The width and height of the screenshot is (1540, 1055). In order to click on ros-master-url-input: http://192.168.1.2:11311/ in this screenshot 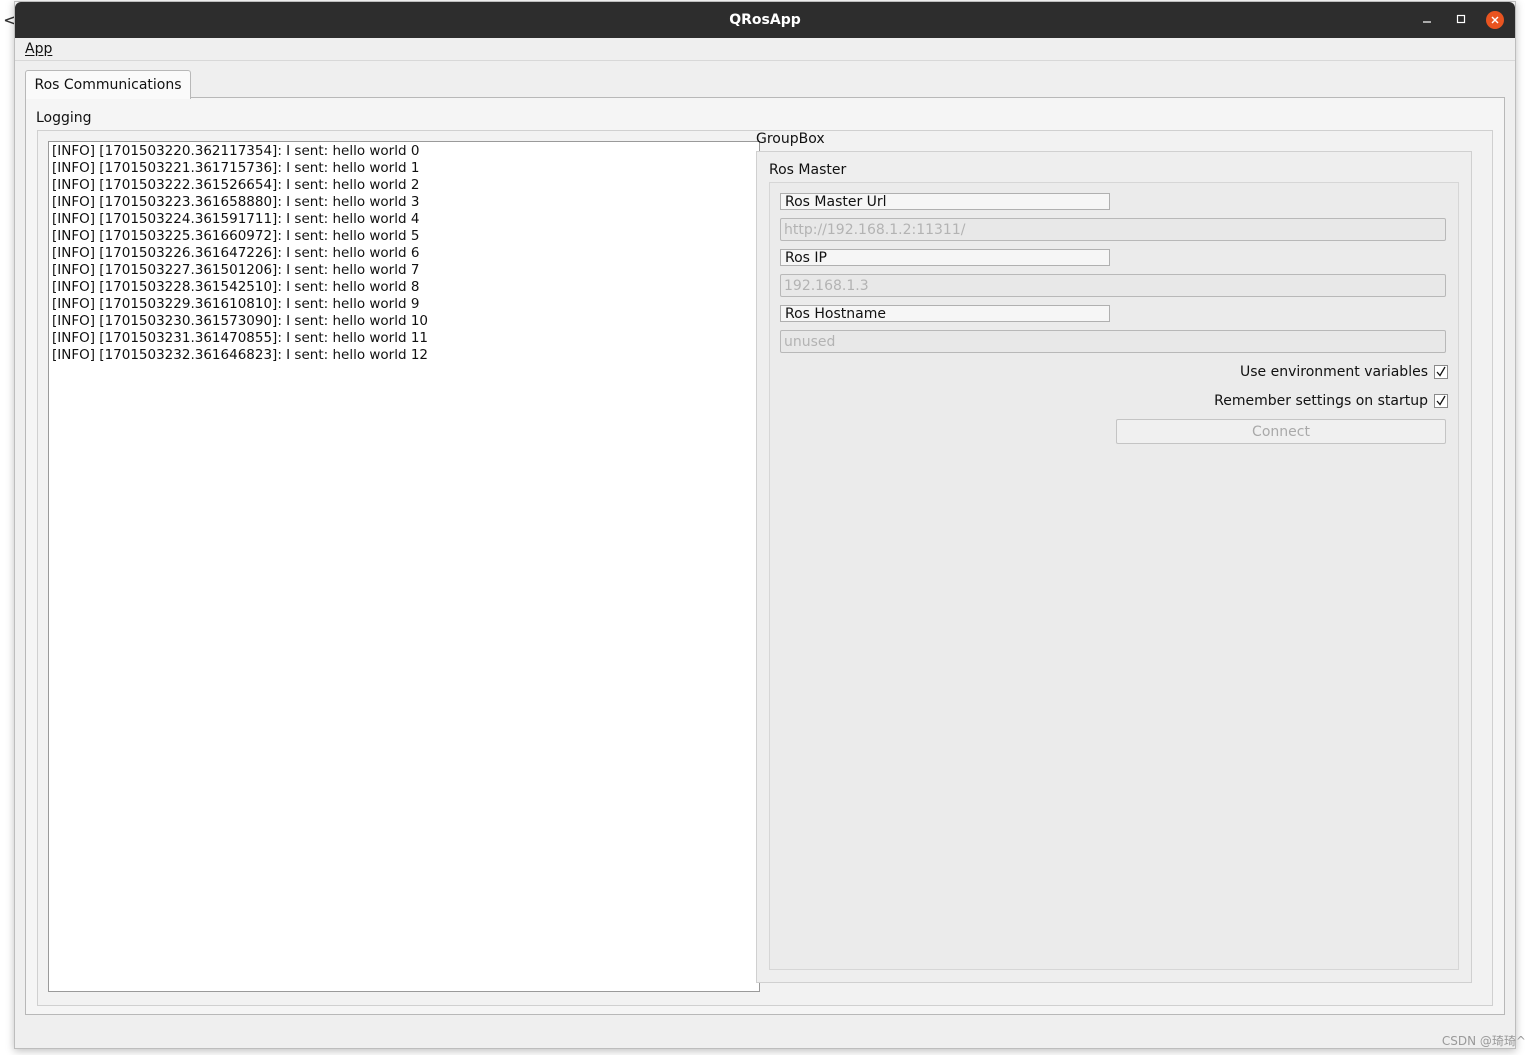, I will do `click(1113, 229)`.